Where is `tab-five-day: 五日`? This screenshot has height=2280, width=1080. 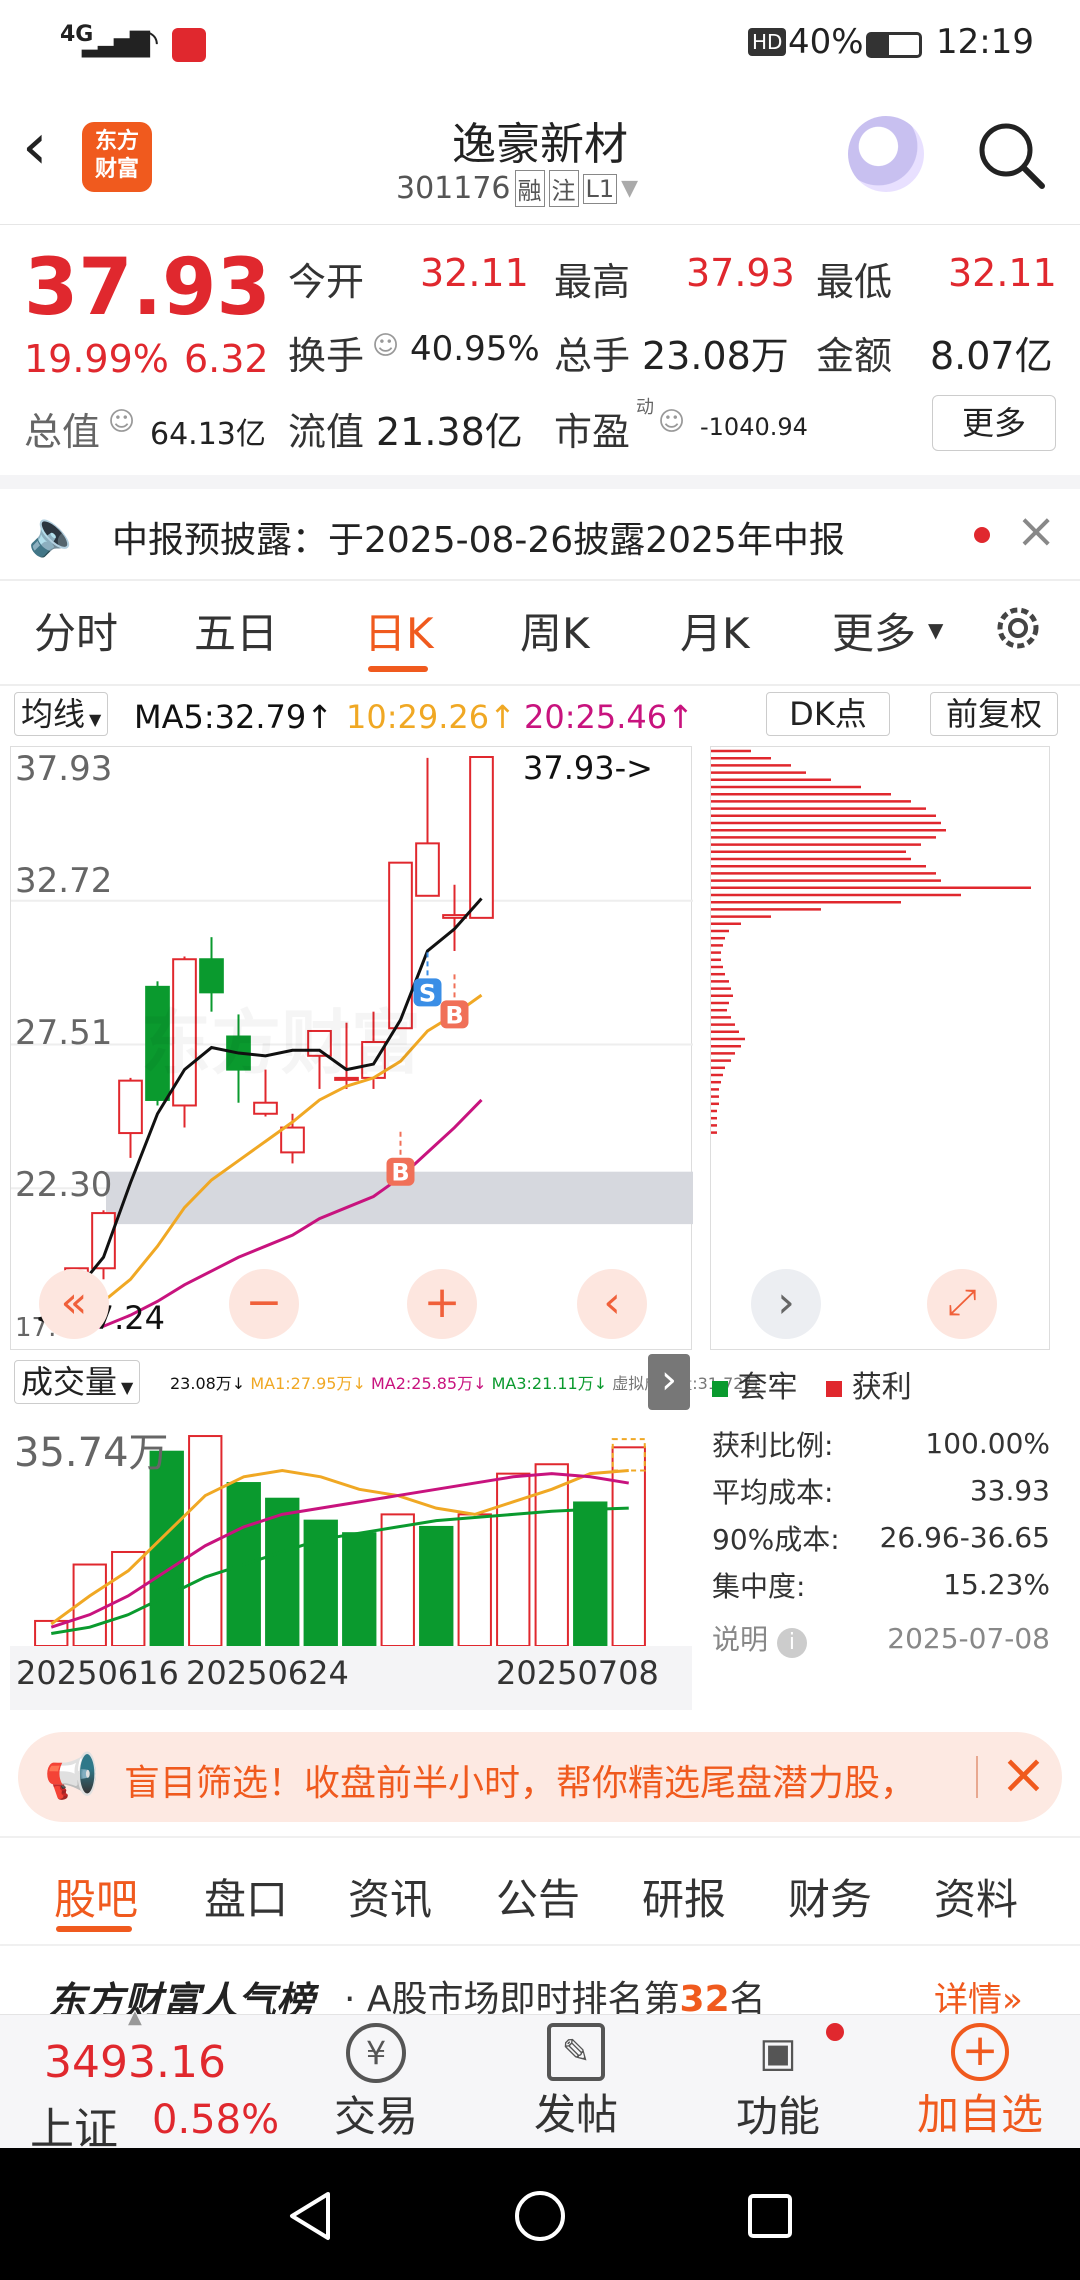 tab-five-day: 五日 is located at coordinates (236, 630).